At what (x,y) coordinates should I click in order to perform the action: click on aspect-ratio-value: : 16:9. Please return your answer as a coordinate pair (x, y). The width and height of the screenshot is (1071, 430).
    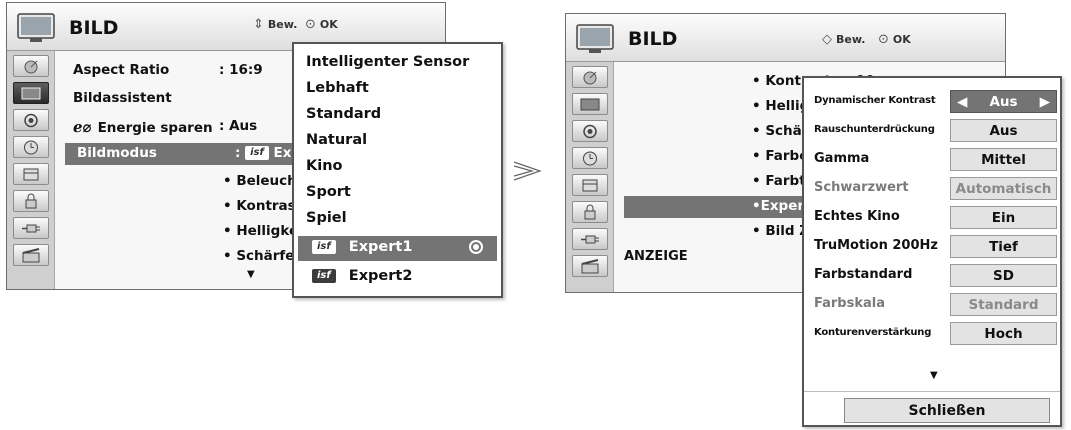
    Looking at the image, I should click on (241, 70).